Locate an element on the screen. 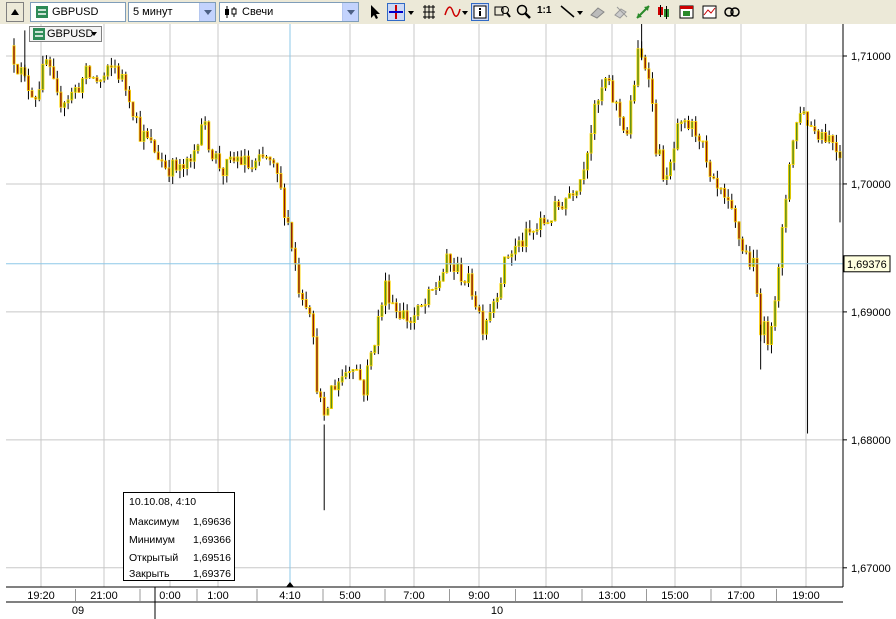  timeframe-select: 5 минут is located at coordinates (172, 12).